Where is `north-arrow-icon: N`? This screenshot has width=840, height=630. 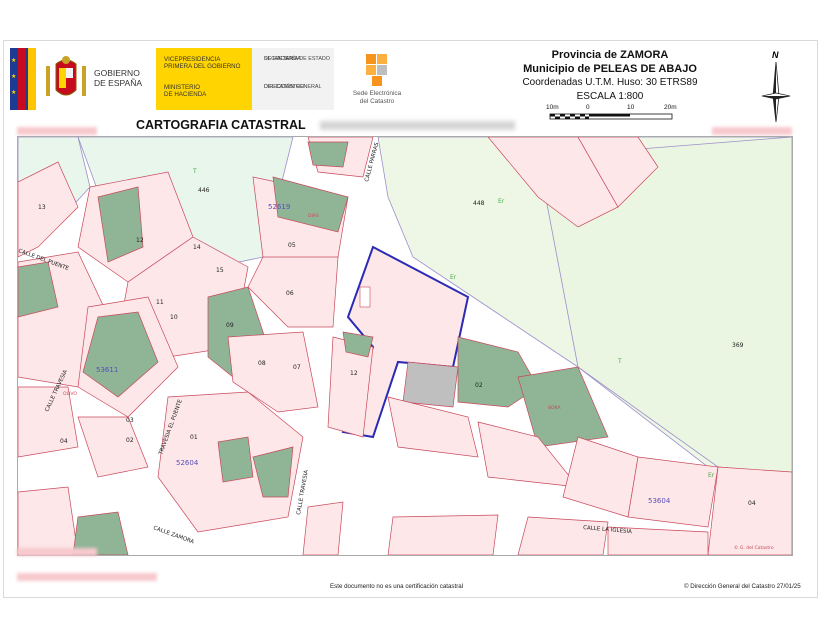 north-arrow-icon: N is located at coordinates (776, 86).